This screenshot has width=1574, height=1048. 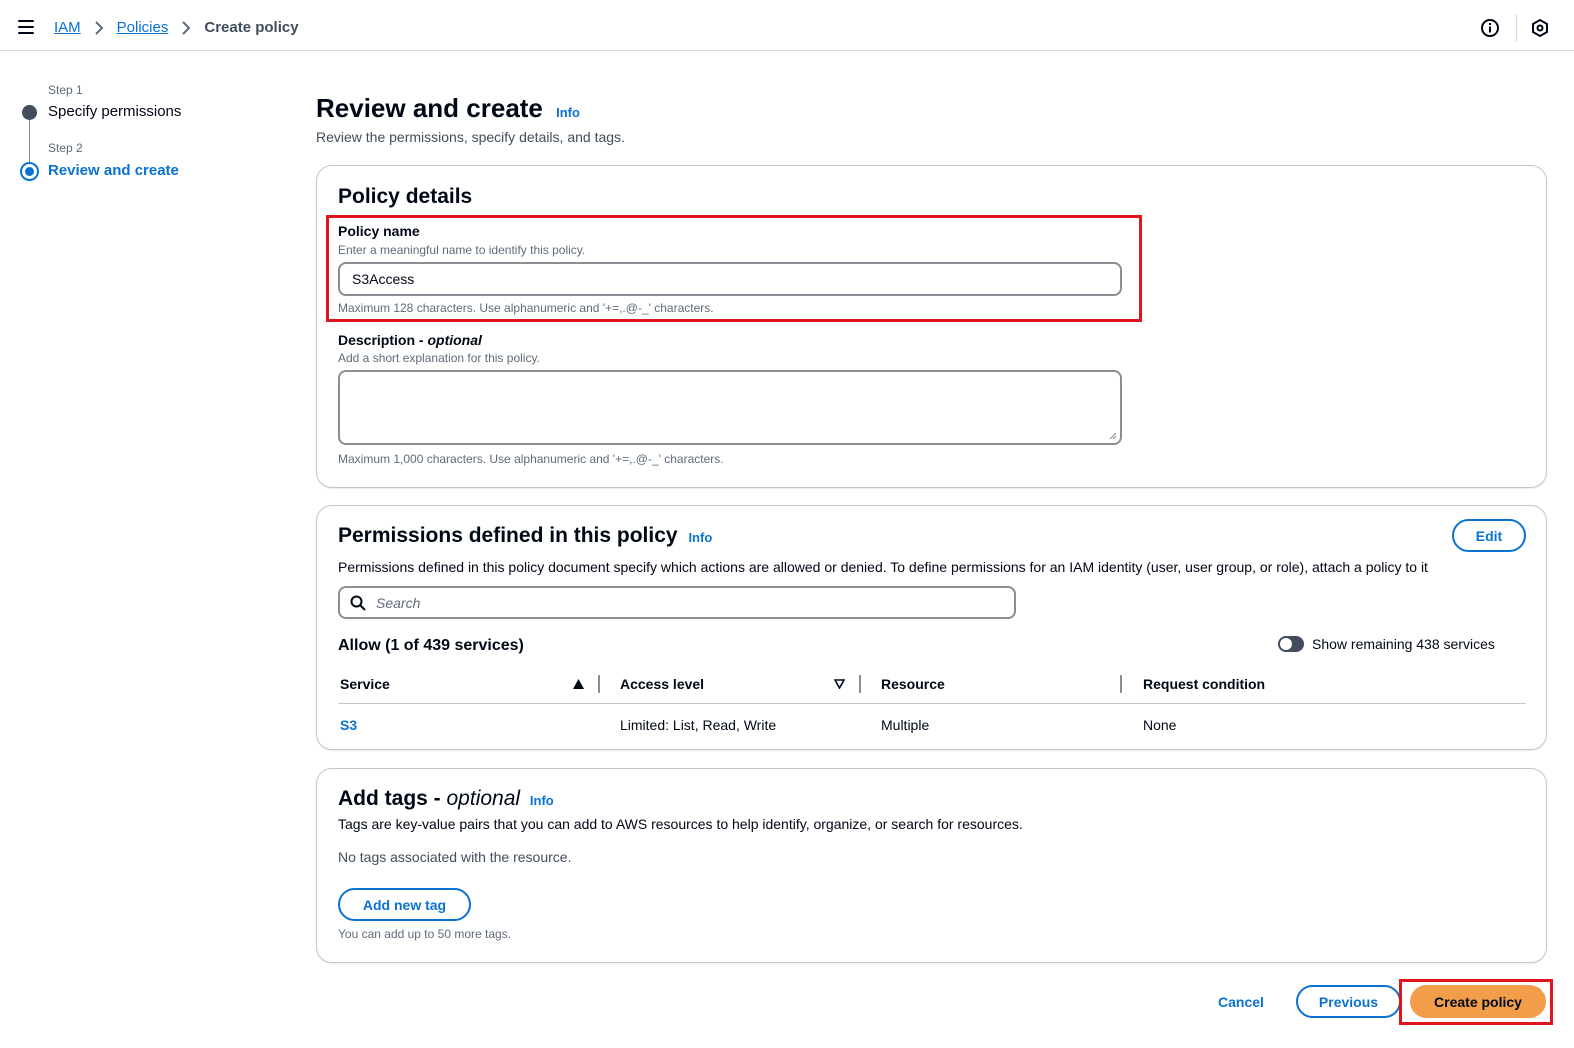 I want to click on step-1-indicator, so click(x=29, y=112).